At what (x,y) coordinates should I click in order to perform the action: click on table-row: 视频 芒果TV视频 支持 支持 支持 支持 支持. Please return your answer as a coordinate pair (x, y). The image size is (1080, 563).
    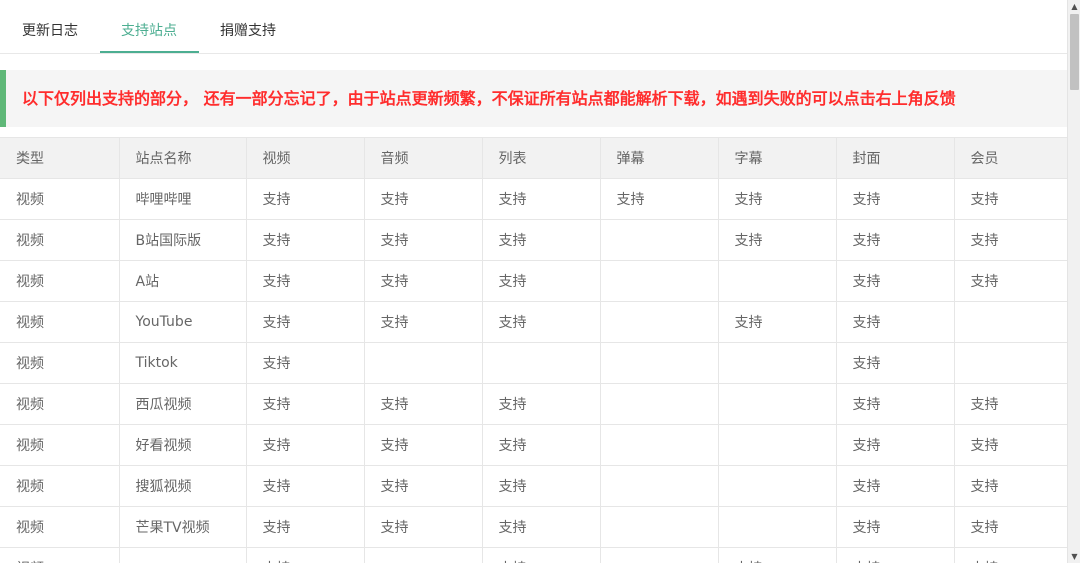
    Looking at the image, I should click on (533, 527).